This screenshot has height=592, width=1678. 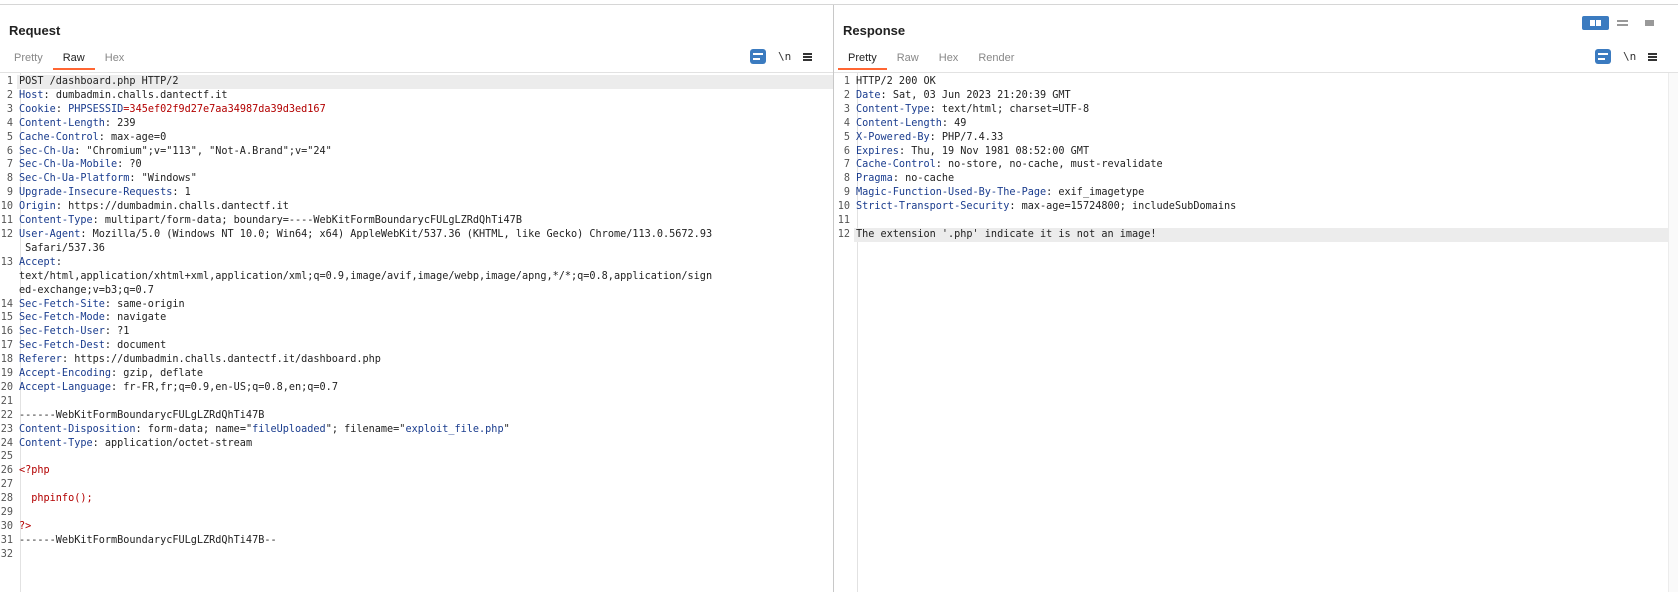 What do you see at coordinates (6, 499) in the screenshot?
I see `request-line-number: 28` at bounding box center [6, 499].